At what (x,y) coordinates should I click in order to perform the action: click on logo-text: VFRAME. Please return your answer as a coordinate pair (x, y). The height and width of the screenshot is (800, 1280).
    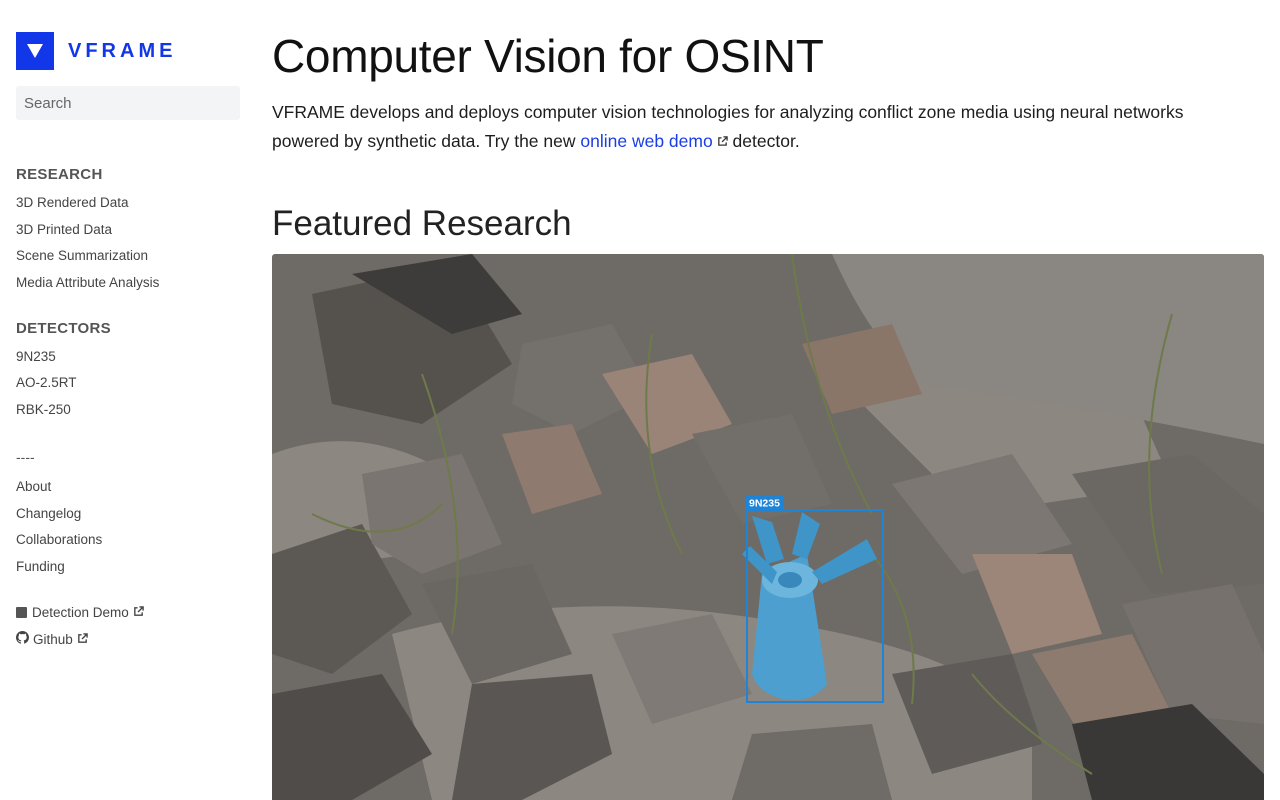
    Looking at the image, I should click on (122, 50).